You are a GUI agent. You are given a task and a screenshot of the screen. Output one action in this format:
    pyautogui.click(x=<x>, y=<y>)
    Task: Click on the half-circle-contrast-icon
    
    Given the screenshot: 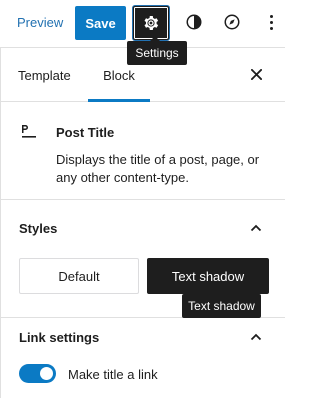 What is the action you would take?
    pyautogui.click(x=194, y=22)
    